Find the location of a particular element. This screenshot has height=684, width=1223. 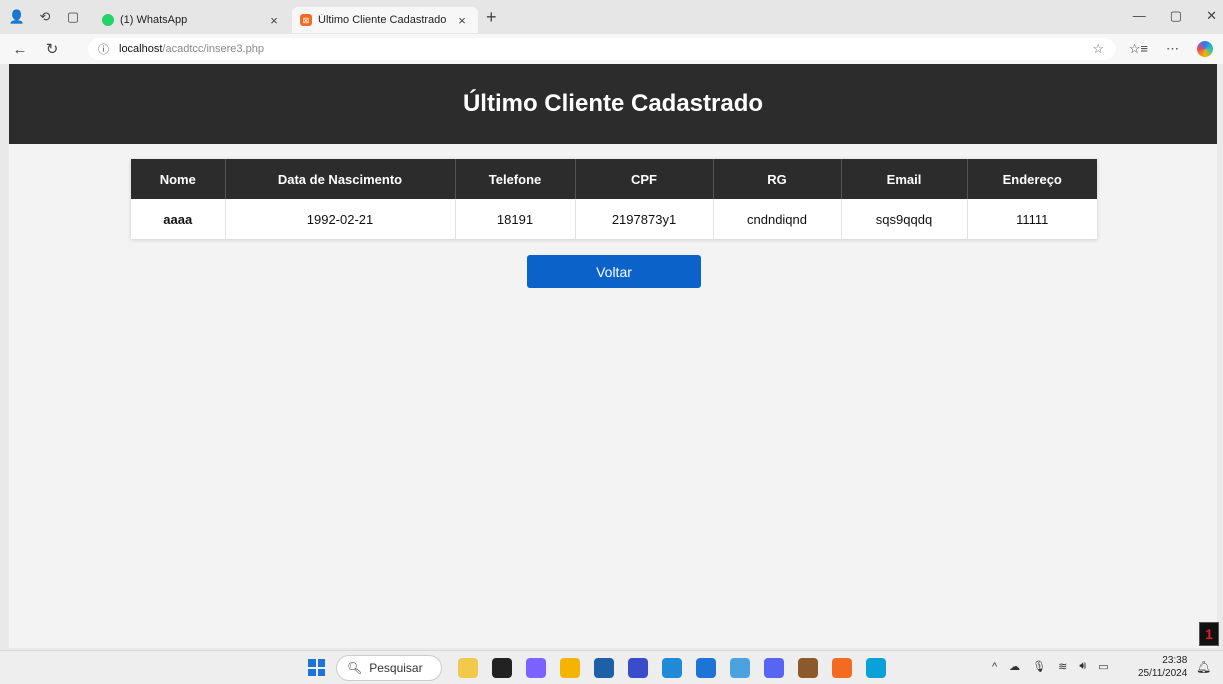

table-cell: aaaa is located at coordinates (178, 219).